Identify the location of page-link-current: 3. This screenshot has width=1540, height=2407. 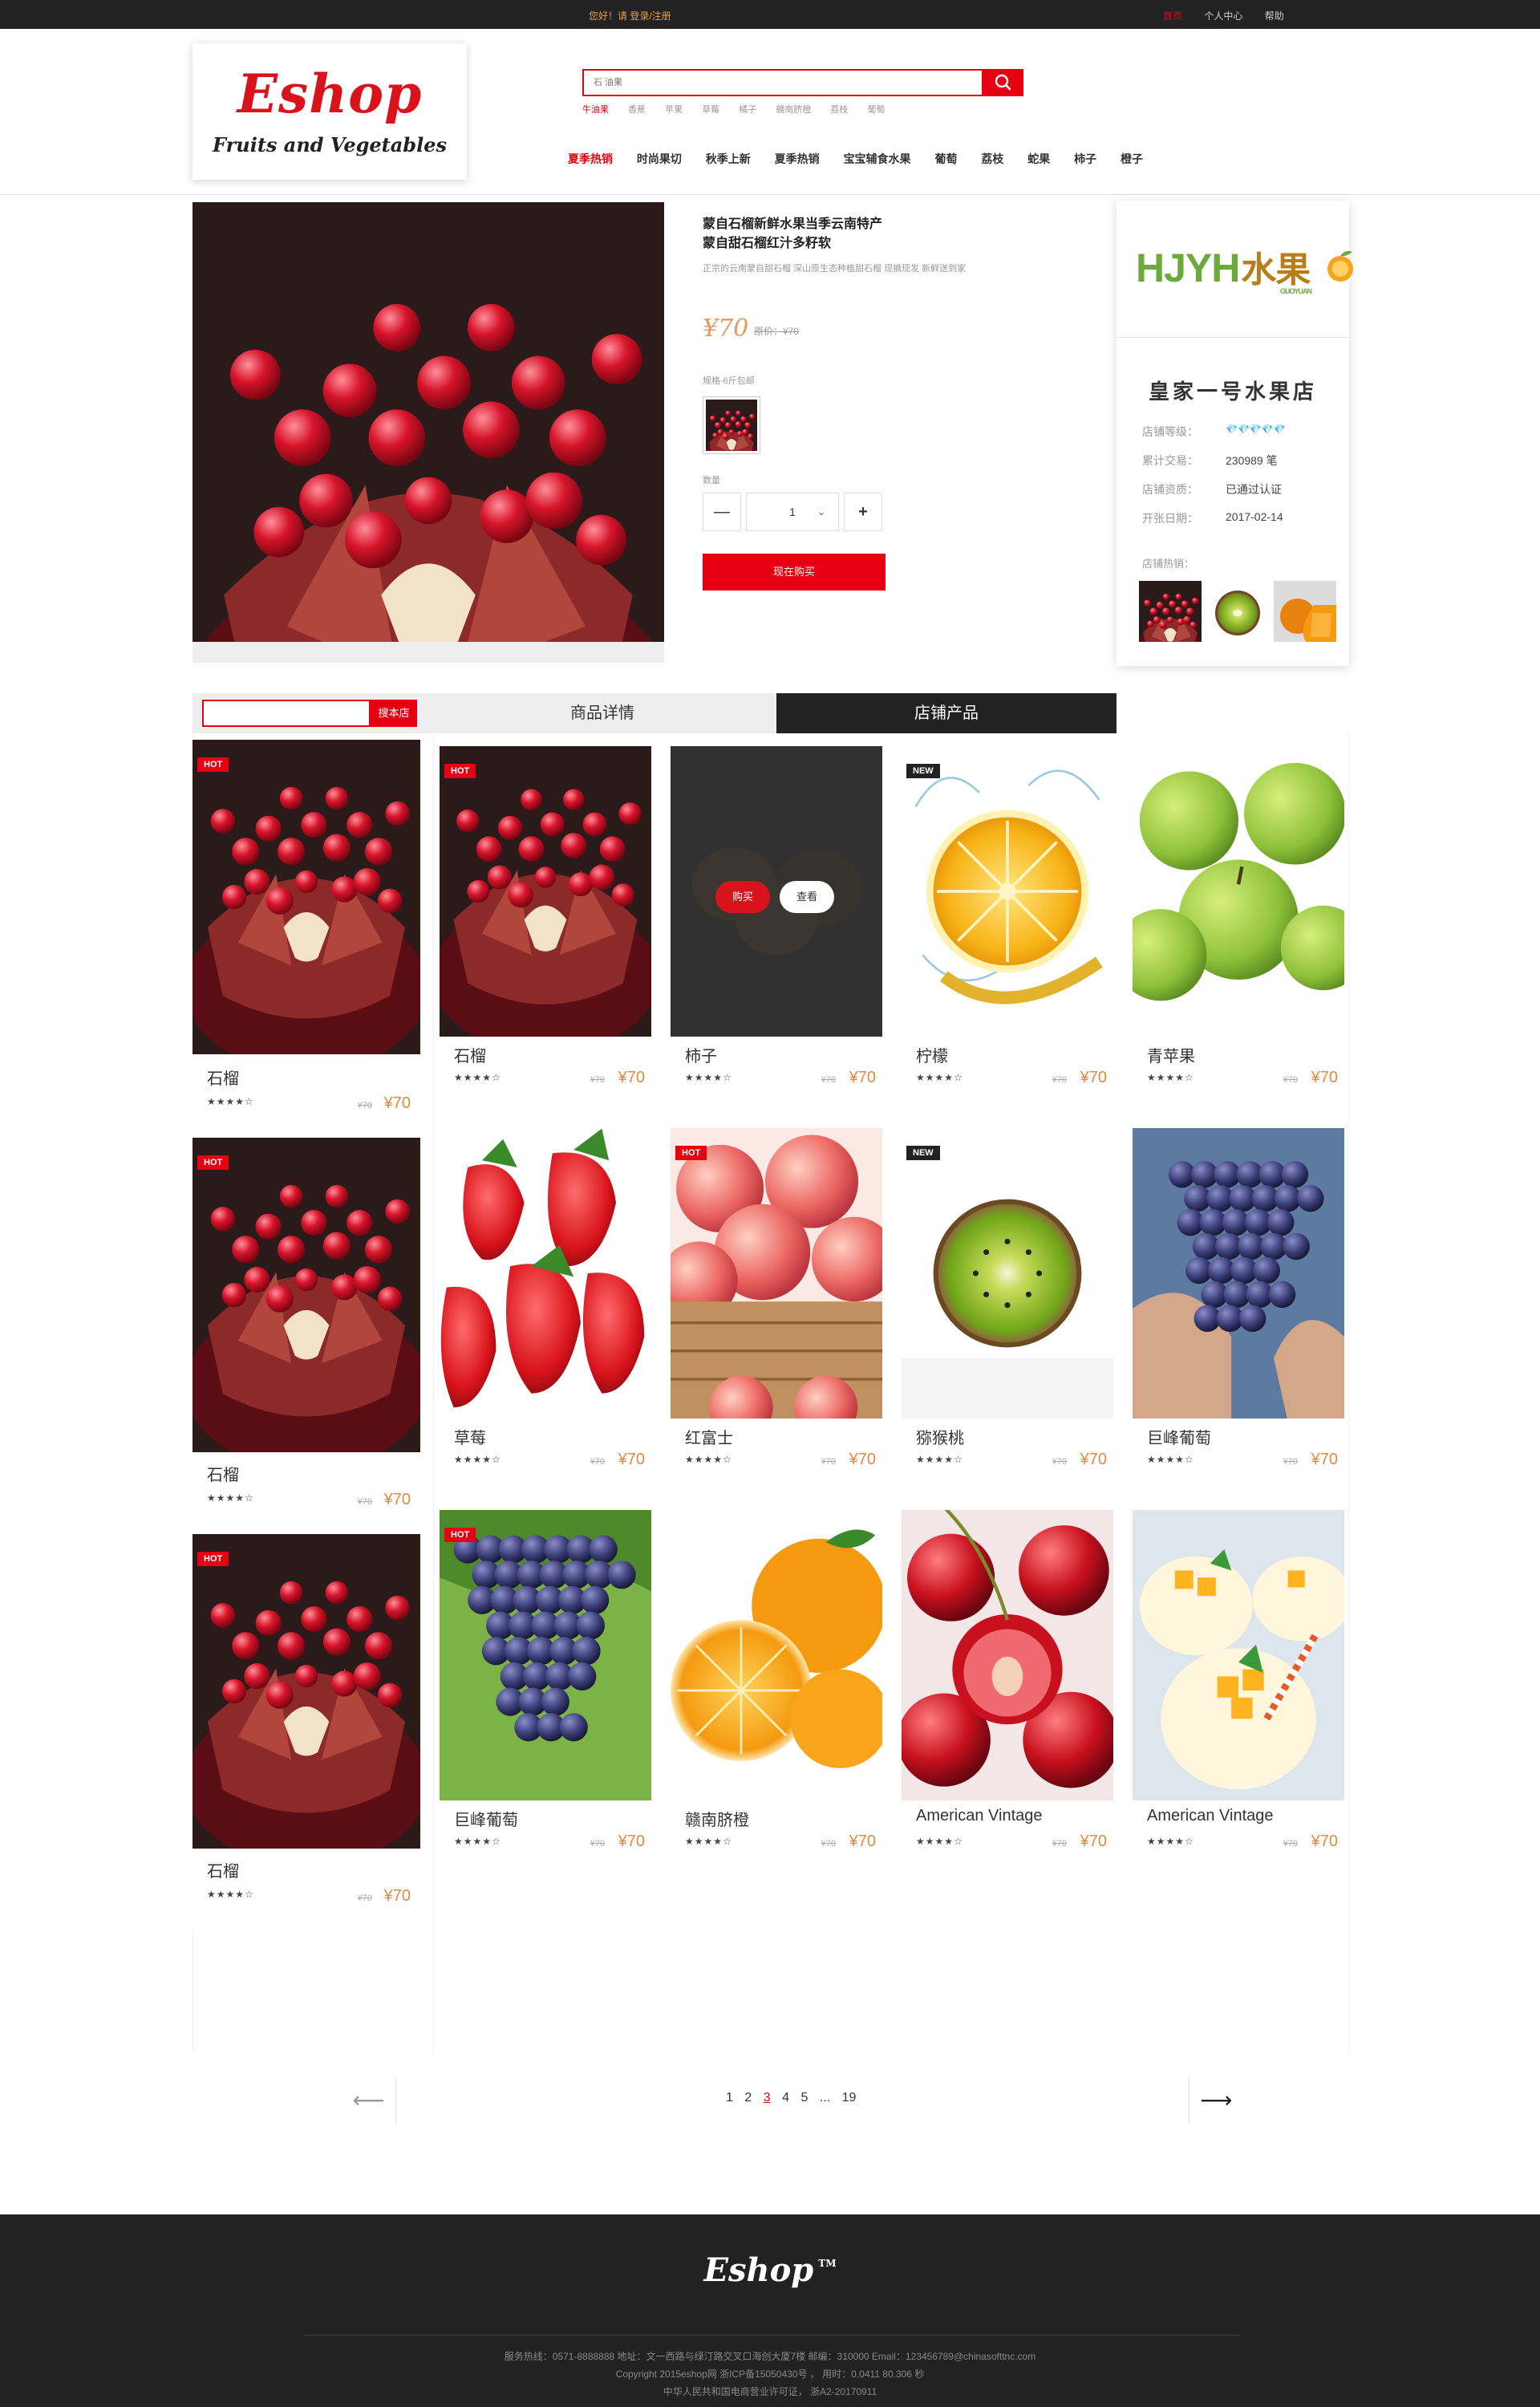
(767, 2098).